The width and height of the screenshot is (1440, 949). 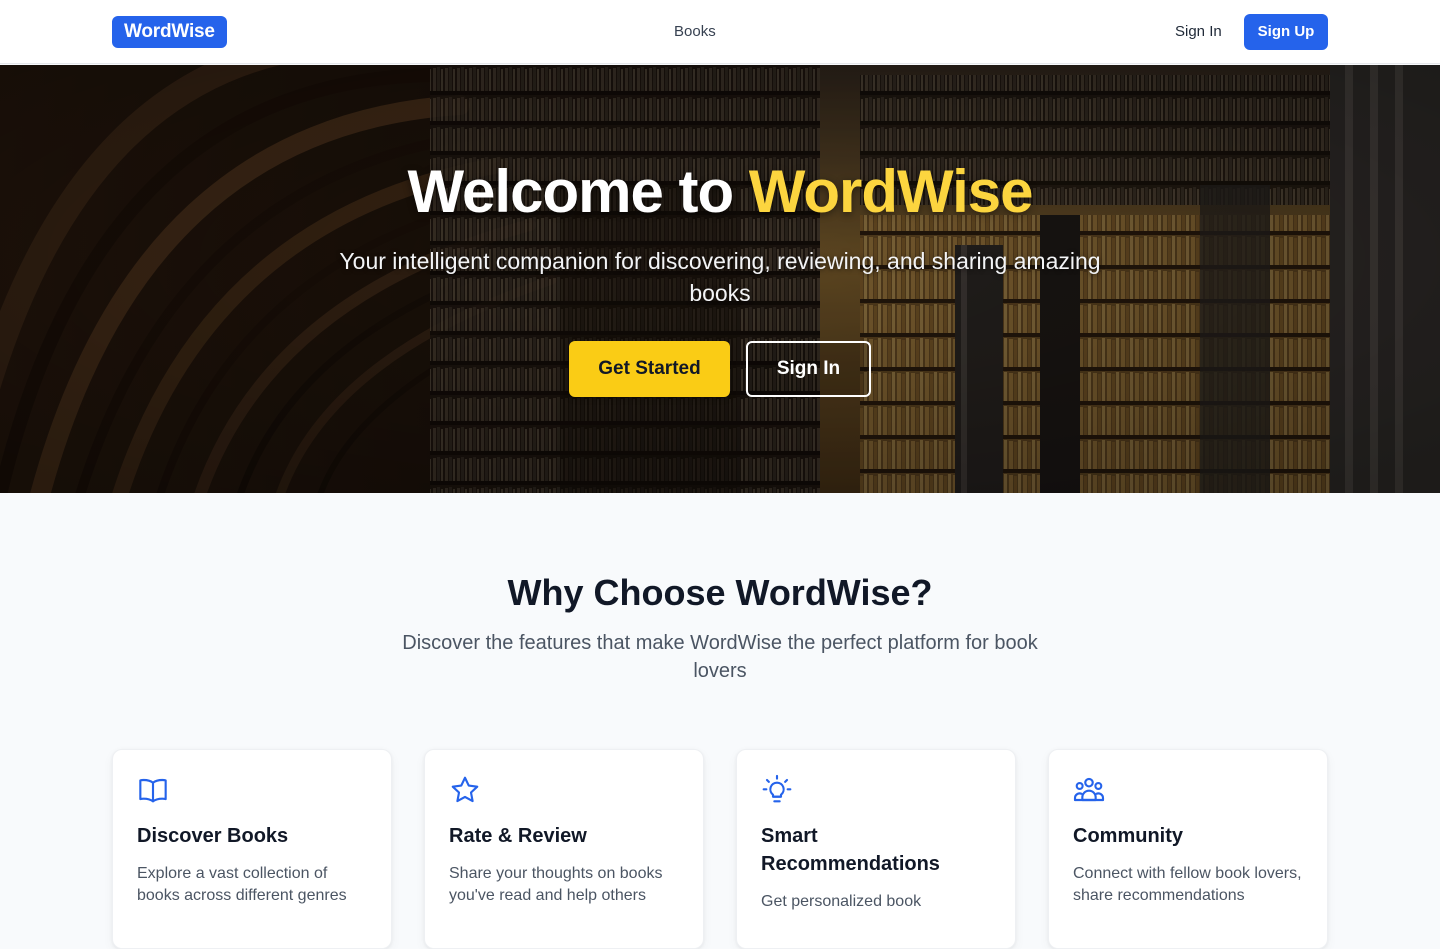 I want to click on logo: WordWise, so click(x=169, y=32).